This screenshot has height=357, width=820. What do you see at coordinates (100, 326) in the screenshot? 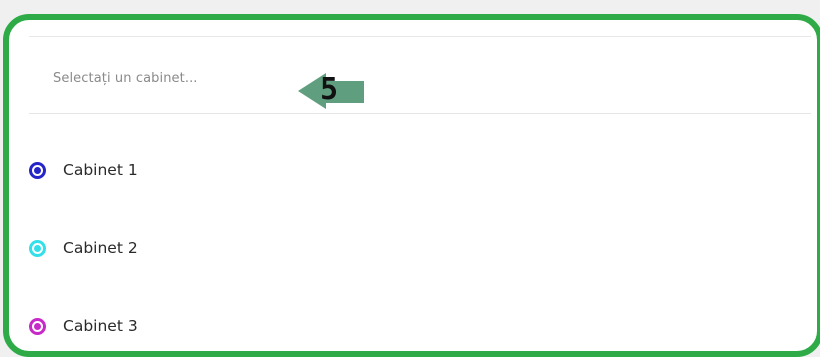
I see `option-label: Cabinet 3` at bounding box center [100, 326].